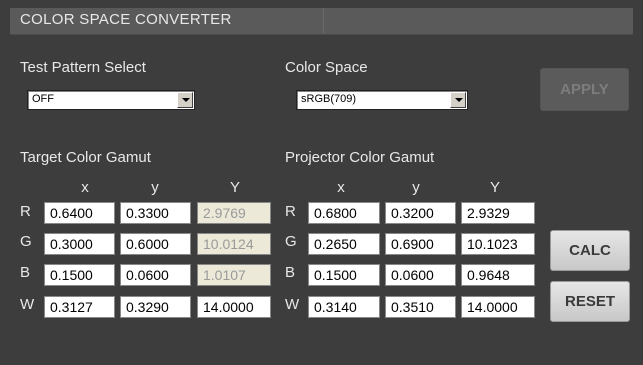 This screenshot has height=365, width=643. Describe the element at coordinates (111, 100) in the screenshot. I see `test-pattern-select: OFF` at that location.